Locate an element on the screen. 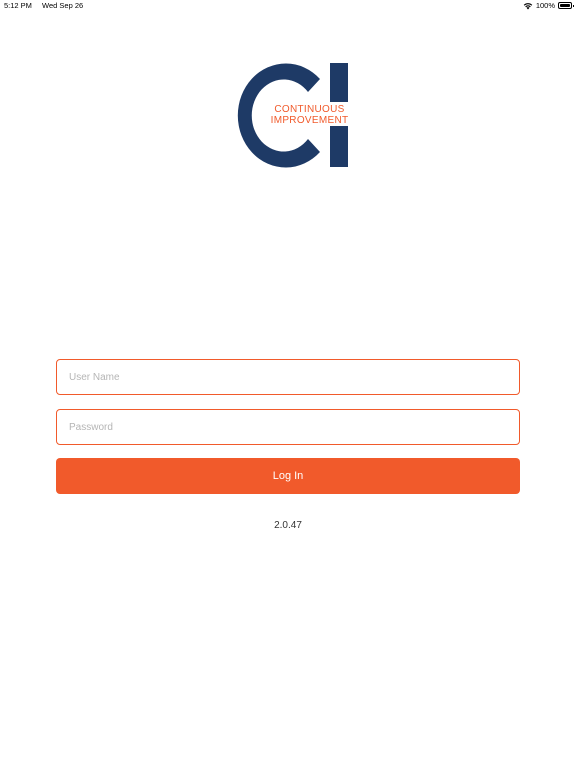  version-label: 2.0.47 is located at coordinates (288, 525).